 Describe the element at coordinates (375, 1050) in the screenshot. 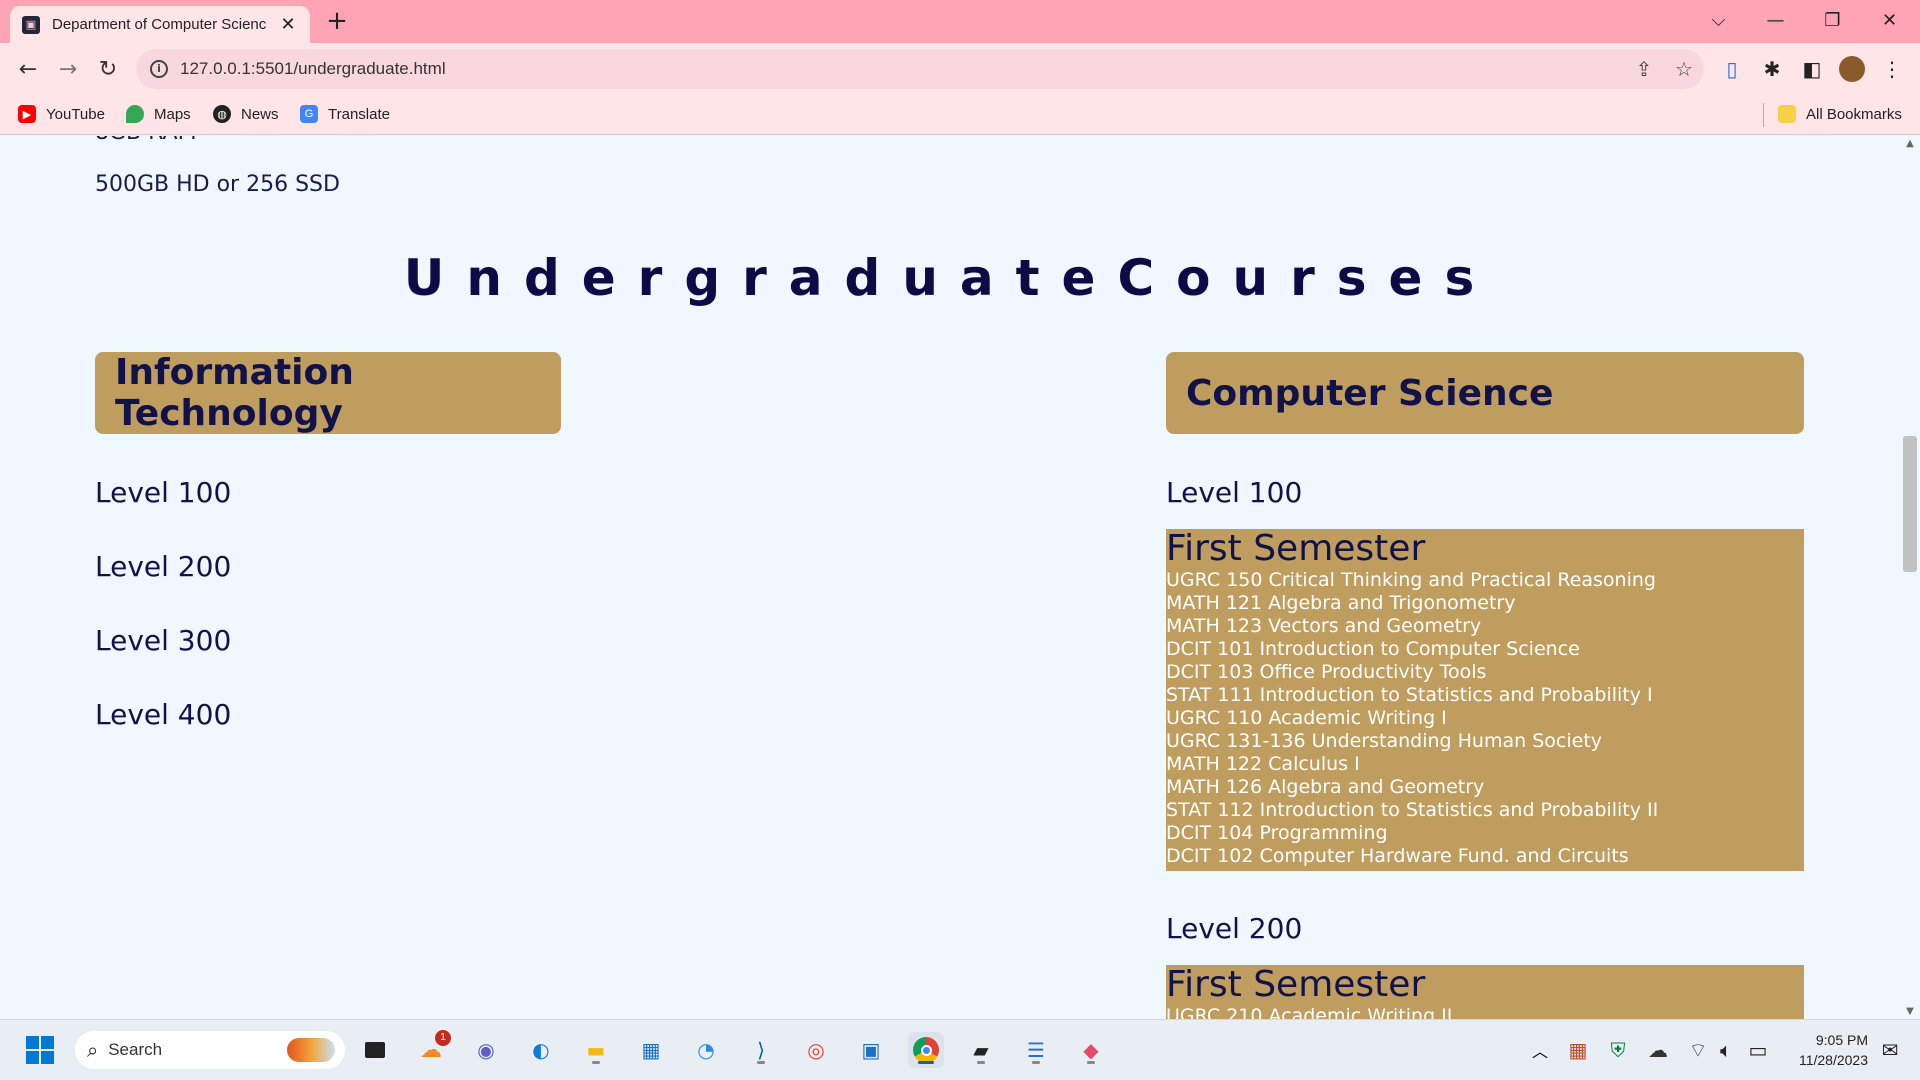

I see `task-view-icon` at that location.